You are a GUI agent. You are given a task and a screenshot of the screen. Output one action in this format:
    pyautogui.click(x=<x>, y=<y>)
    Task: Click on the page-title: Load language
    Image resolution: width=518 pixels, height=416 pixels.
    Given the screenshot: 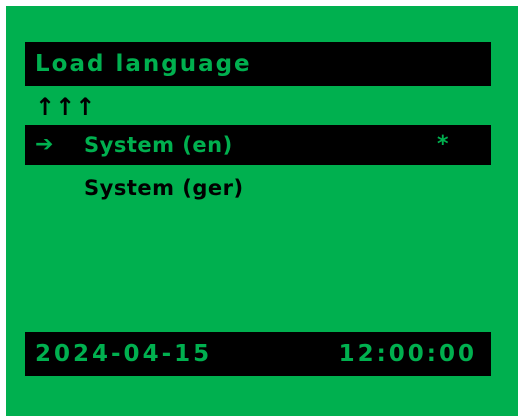 What is the action you would take?
    pyautogui.click(x=143, y=64)
    